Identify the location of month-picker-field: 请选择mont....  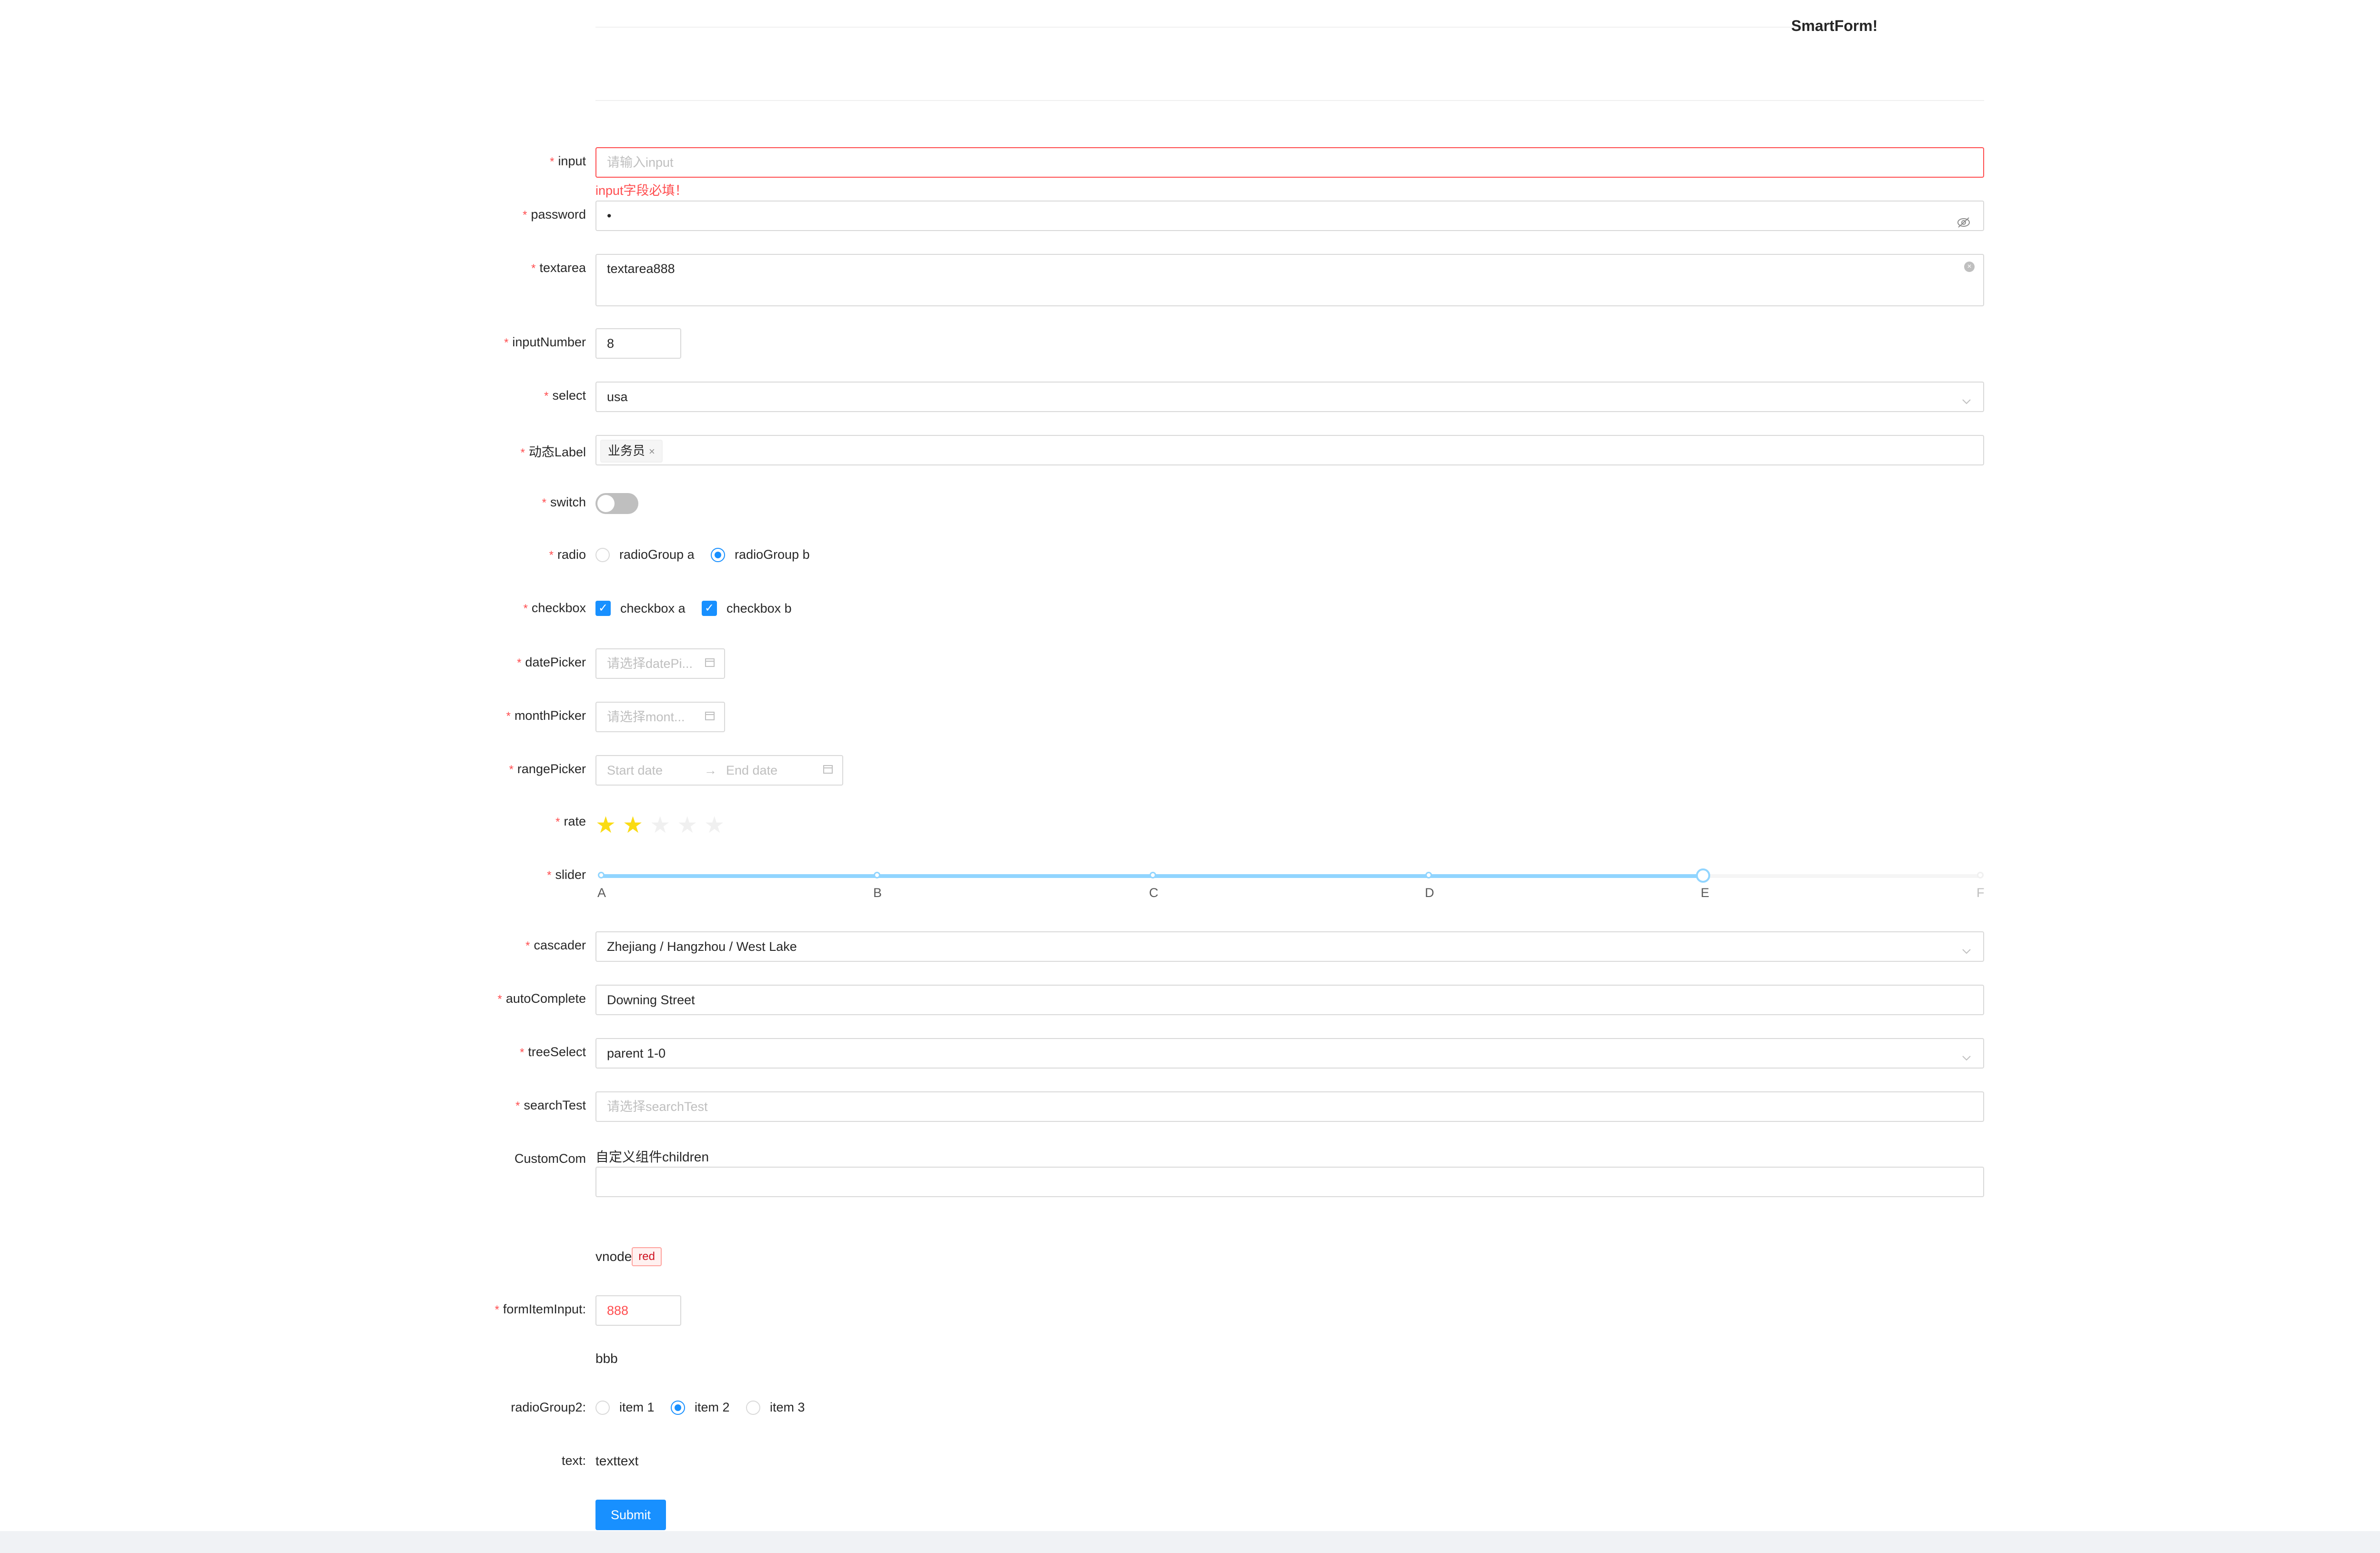
(660, 717).